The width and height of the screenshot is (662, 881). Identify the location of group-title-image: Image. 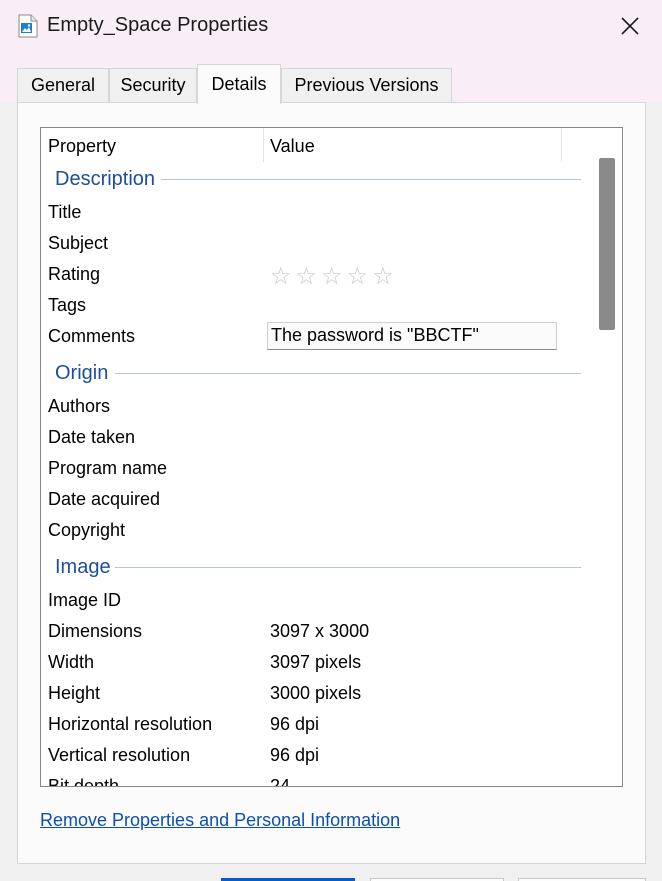
(84, 567).